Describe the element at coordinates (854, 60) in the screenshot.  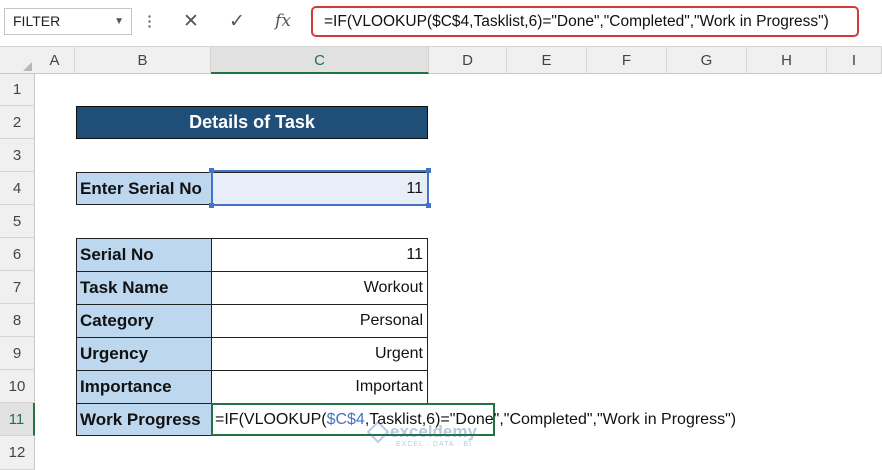
I see `column-header-i: I` at that location.